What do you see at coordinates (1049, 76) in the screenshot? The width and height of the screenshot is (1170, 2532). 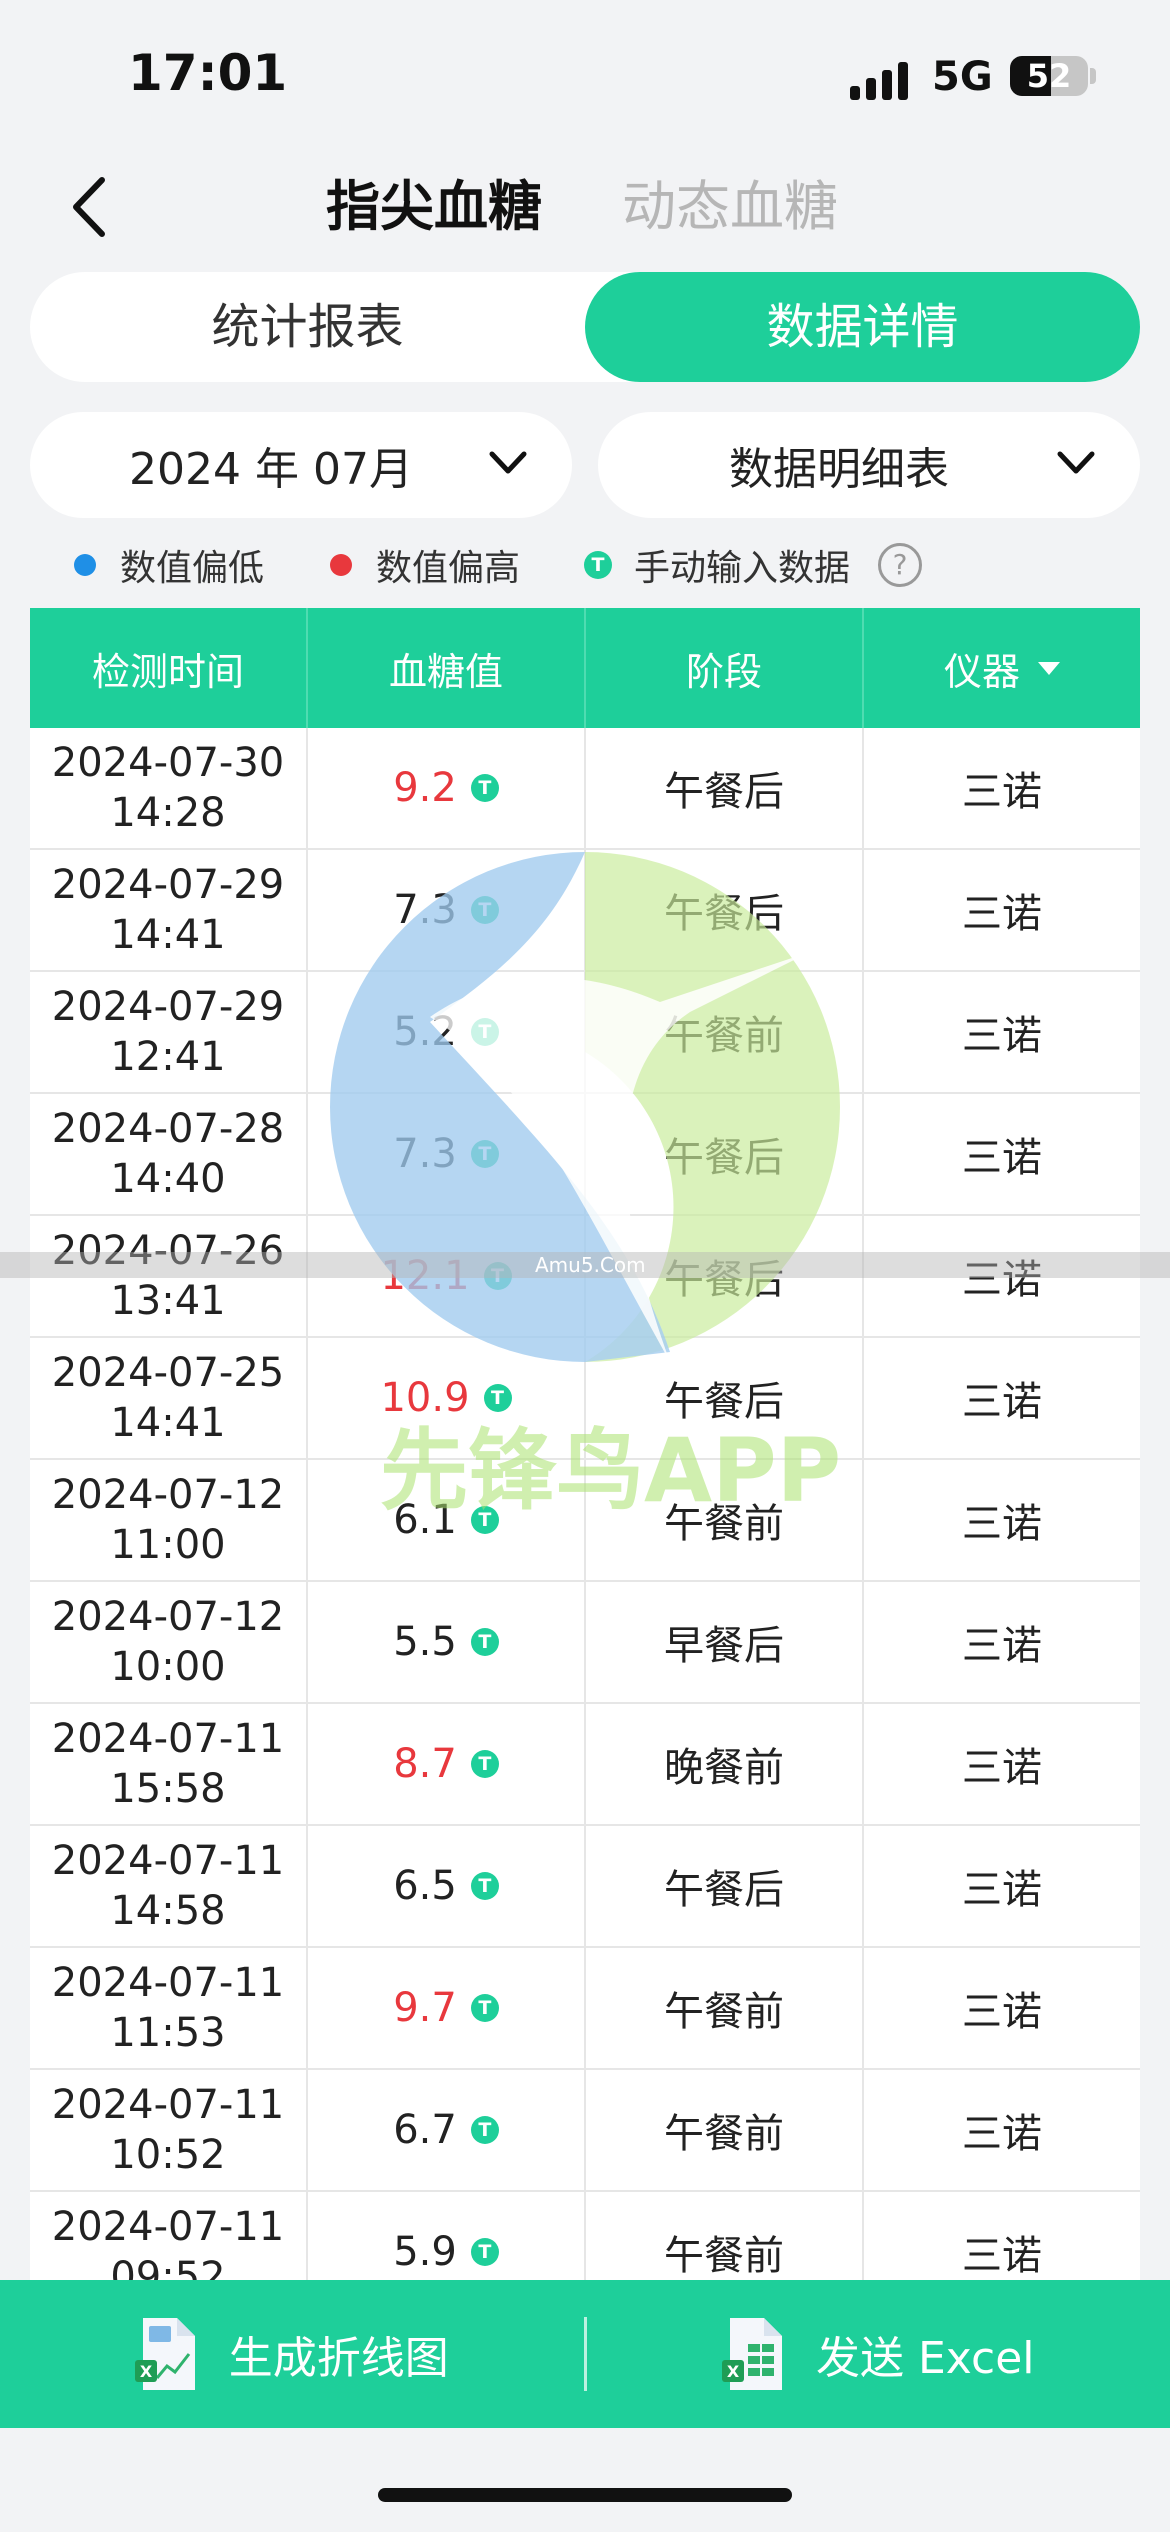 I see `battery-level: 52` at bounding box center [1049, 76].